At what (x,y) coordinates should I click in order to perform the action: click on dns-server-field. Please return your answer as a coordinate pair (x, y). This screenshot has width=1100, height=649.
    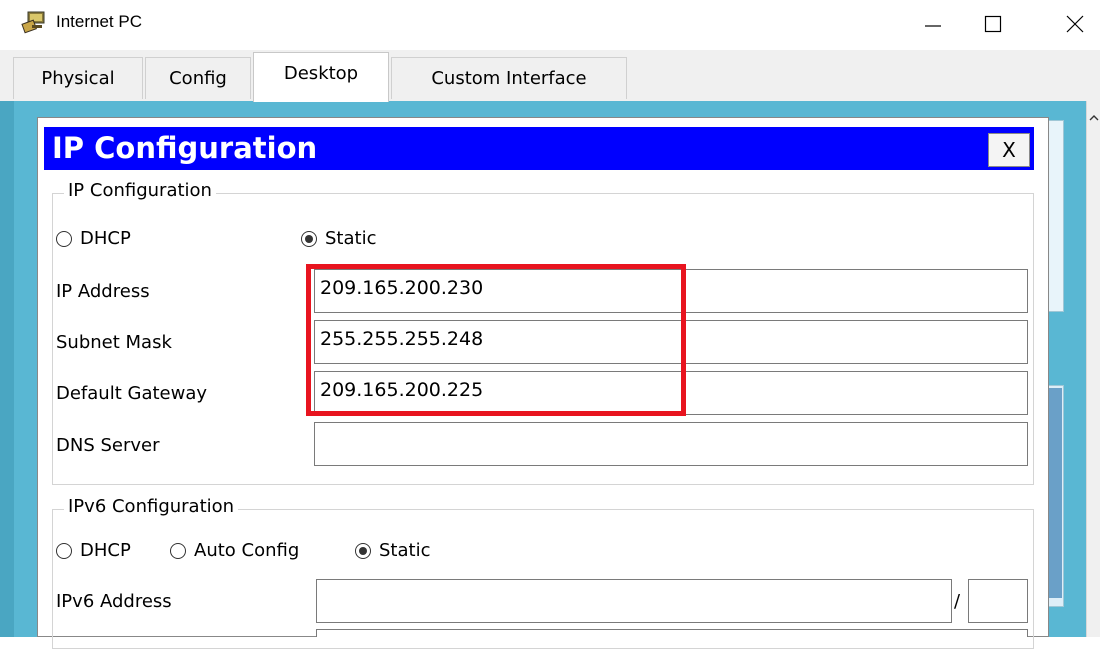
    Looking at the image, I should click on (671, 444).